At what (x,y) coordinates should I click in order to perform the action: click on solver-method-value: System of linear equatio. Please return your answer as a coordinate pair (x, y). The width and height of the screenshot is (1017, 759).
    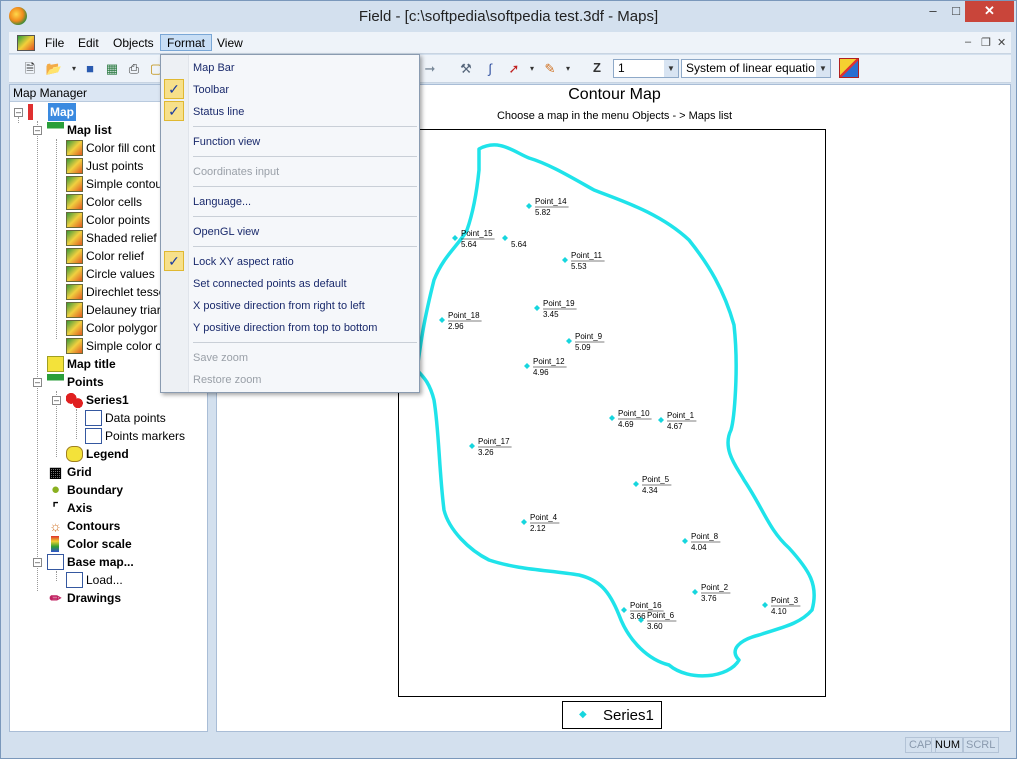
    Looking at the image, I should click on (750, 68).